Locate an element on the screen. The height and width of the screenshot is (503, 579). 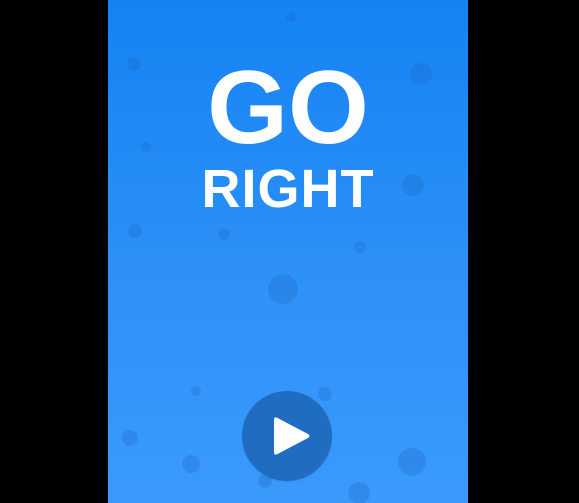
game-title-right: RIGHT is located at coordinates (288, 189).